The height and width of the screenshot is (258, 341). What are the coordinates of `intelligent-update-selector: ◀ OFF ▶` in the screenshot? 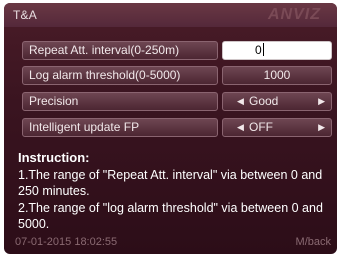 It's located at (277, 127).